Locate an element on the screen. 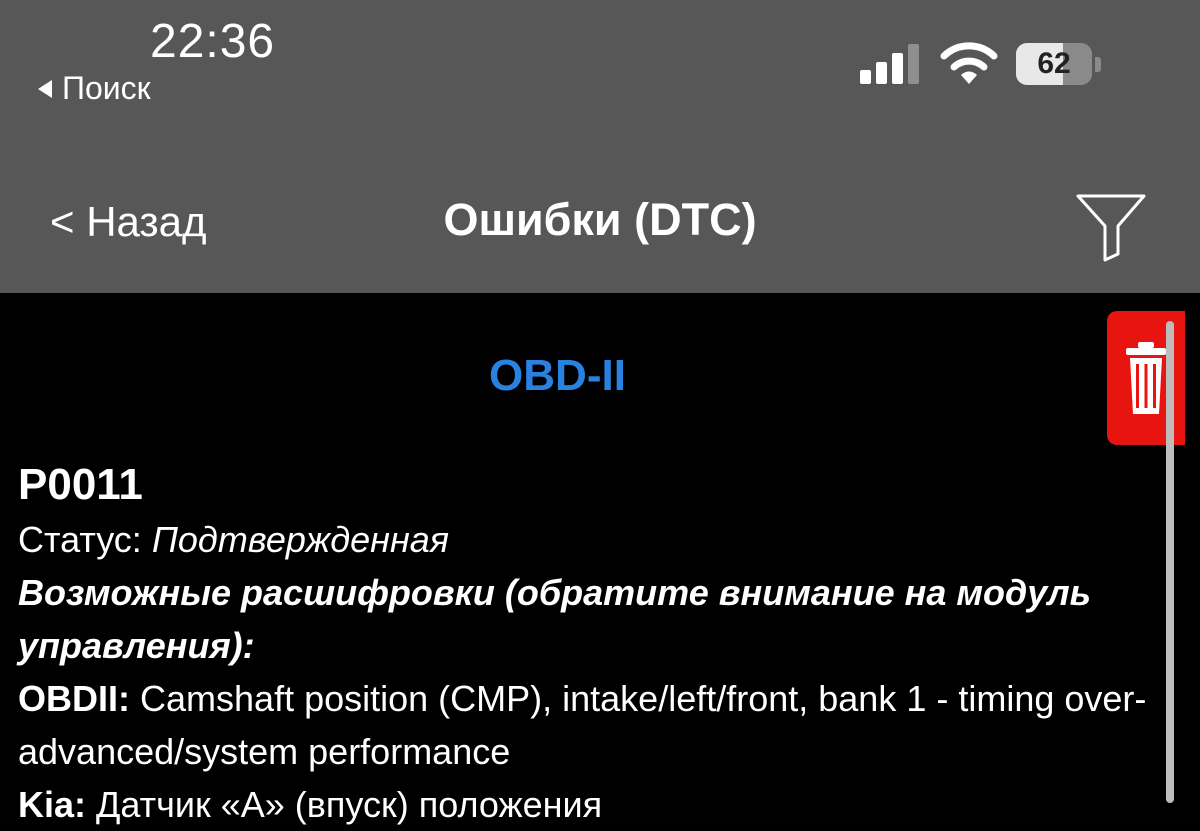 The height and width of the screenshot is (831, 1200). decoding-entry: Kia: Датчик «А» (впуск) положения is located at coordinates (583, 804).